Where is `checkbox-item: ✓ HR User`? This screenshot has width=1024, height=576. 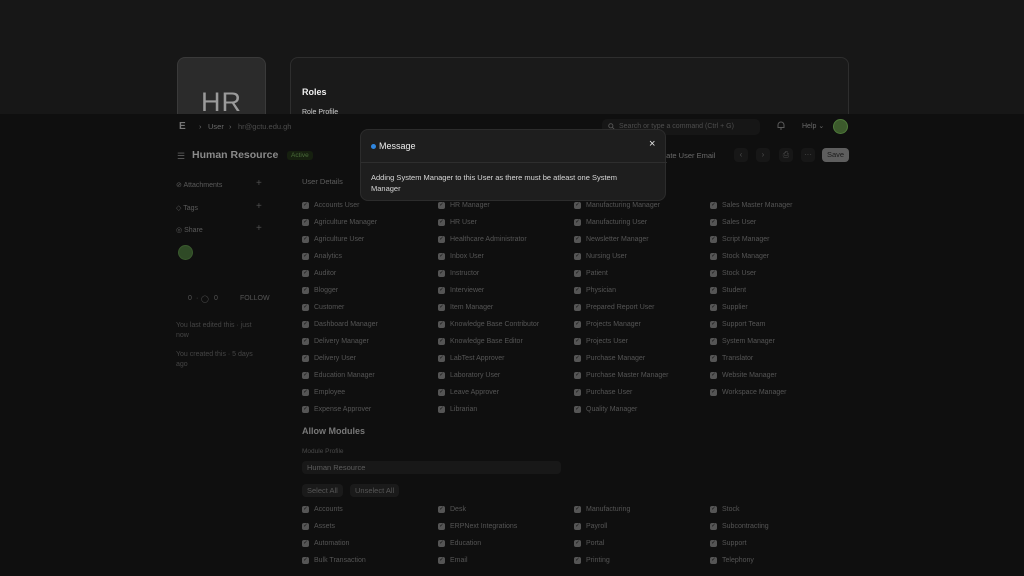
checkbox-item: ✓ HR User is located at coordinates (457, 222).